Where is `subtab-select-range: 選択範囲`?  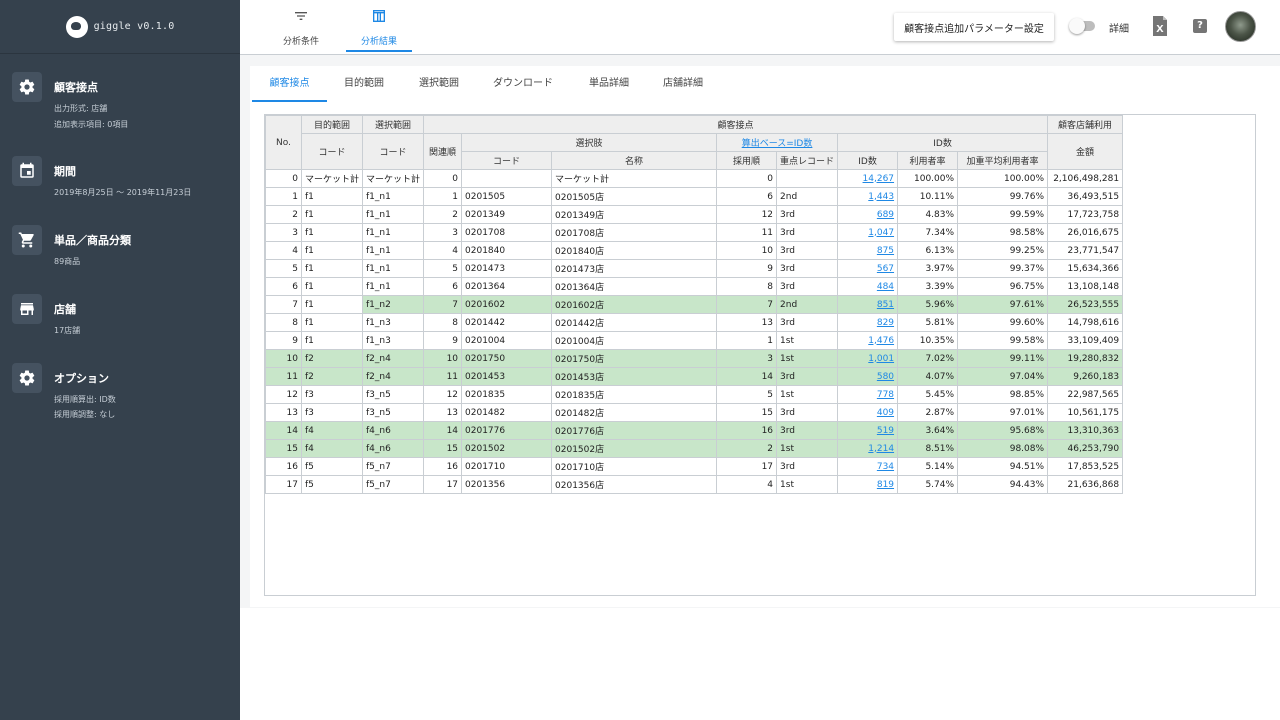 subtab-select-range: 選択範囲 is located at coordinates (439, 86).